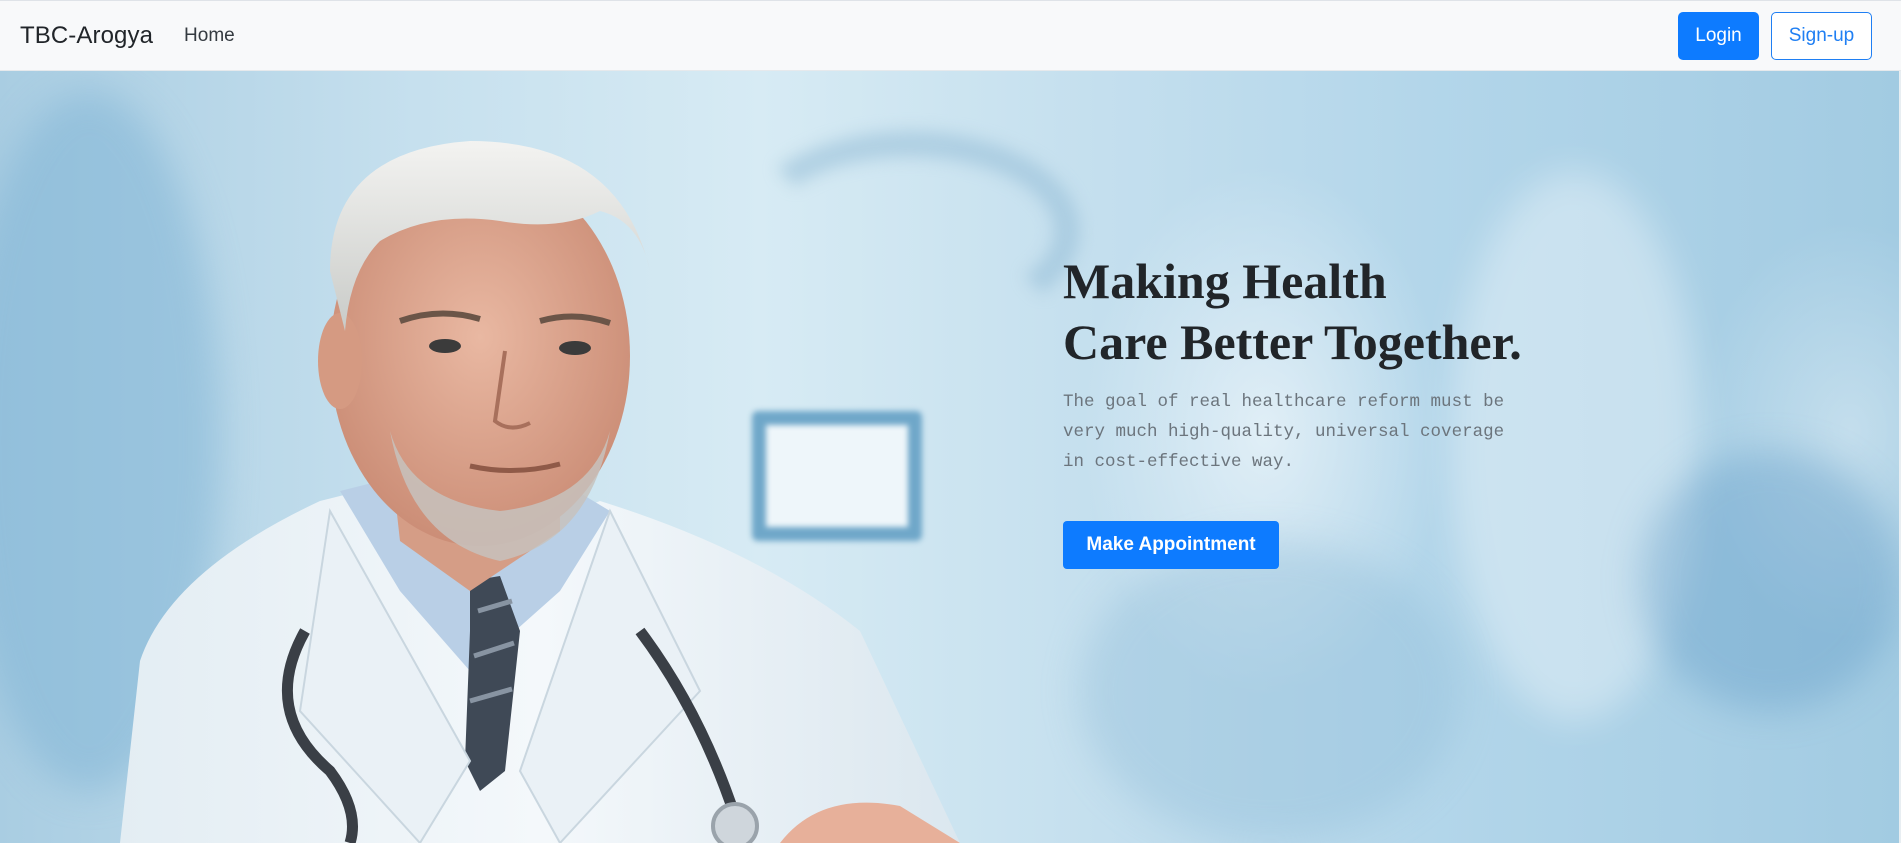 The width and height of the screenshot is (1901, 843). Describe the element at coordinates (1292, 342) in the screenshot. I see `hero-title-line2: Care Better Together.` at that location.